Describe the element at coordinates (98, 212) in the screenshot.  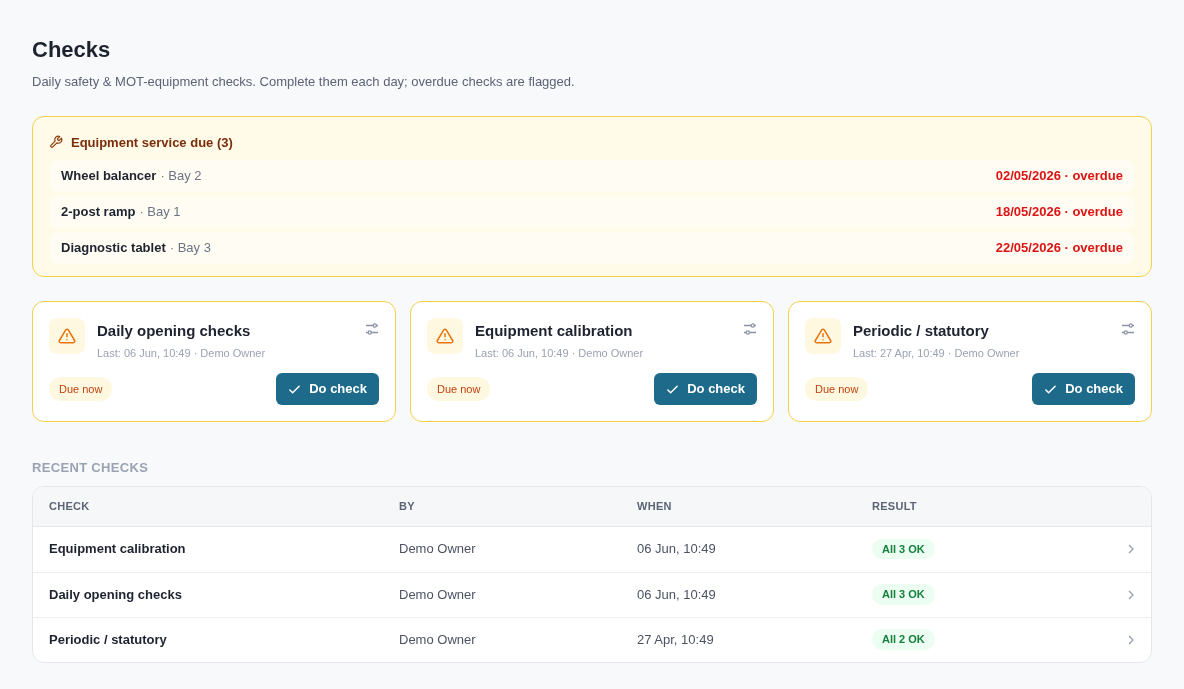
I see `equipment-name: 2-post ramp` at that location.